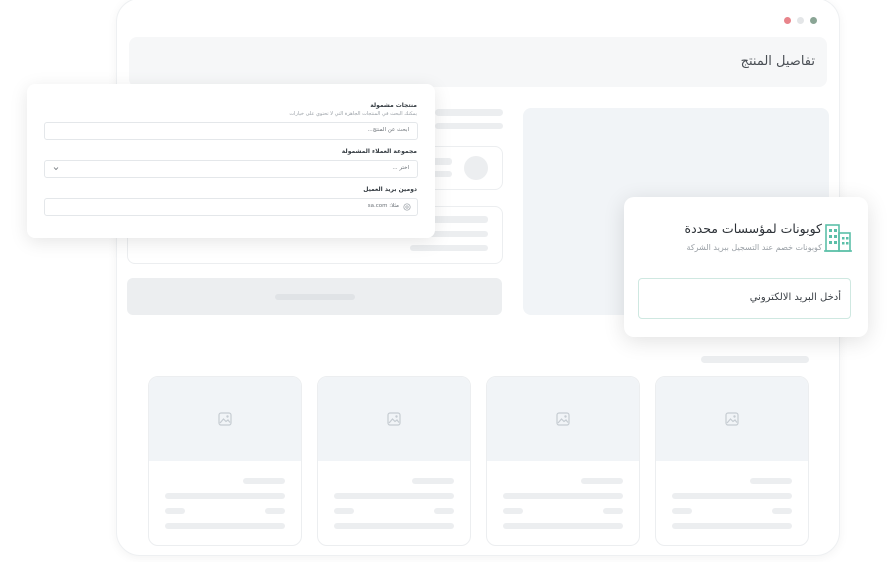 The height and width of the screenshot is (562, 896). Describe the element at coordinates (231, 207) in the screenshot. I see `email-domain-input: مثلا: sa.com` at that location.